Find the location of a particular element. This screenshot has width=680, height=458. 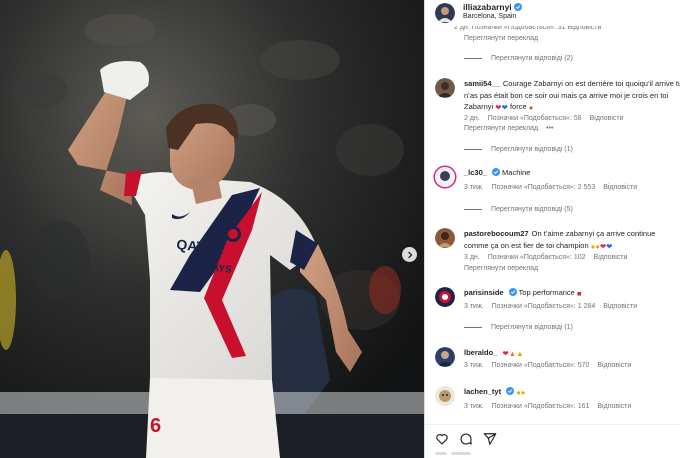

flexed-biceps-emoji: ● is located at coordinates (531, 107).